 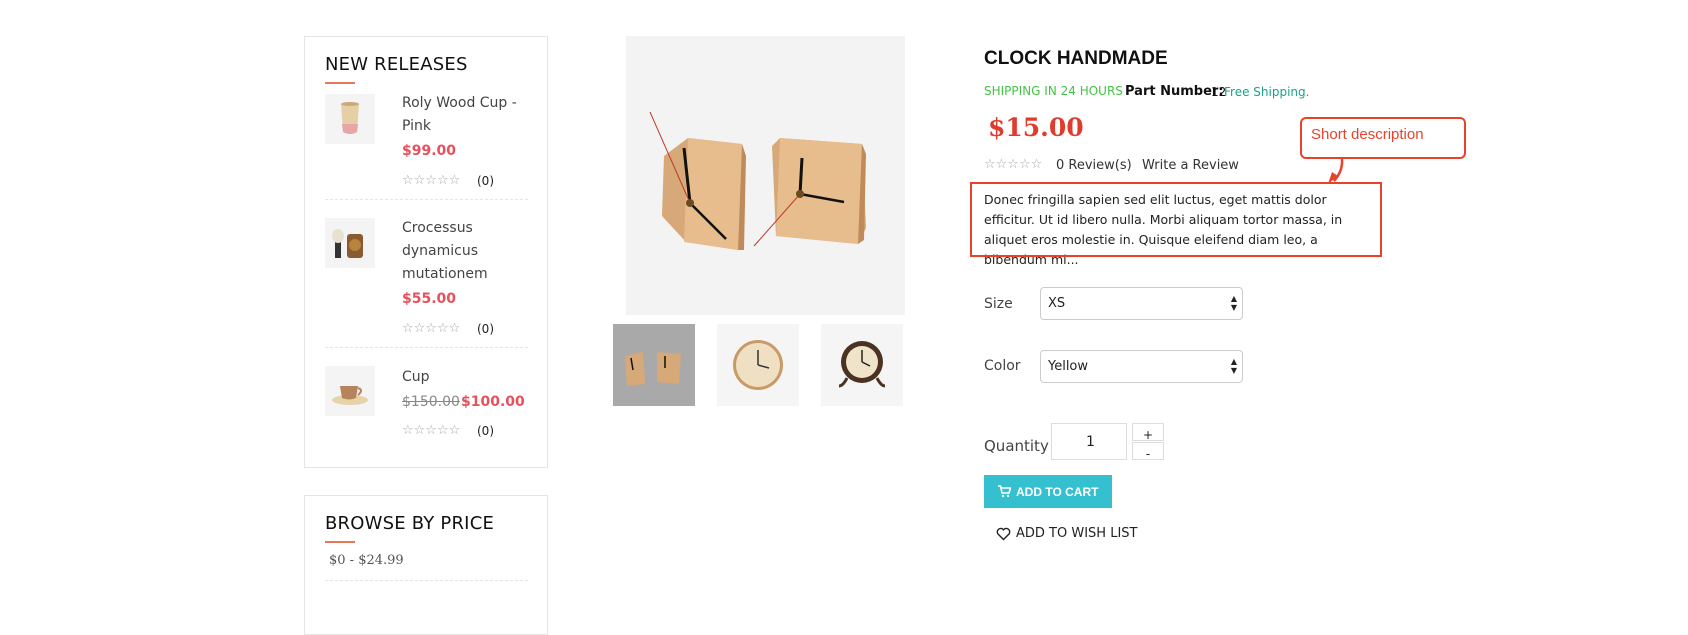 I want to click on product-name-link: Cup, so click(x=462, y=377).